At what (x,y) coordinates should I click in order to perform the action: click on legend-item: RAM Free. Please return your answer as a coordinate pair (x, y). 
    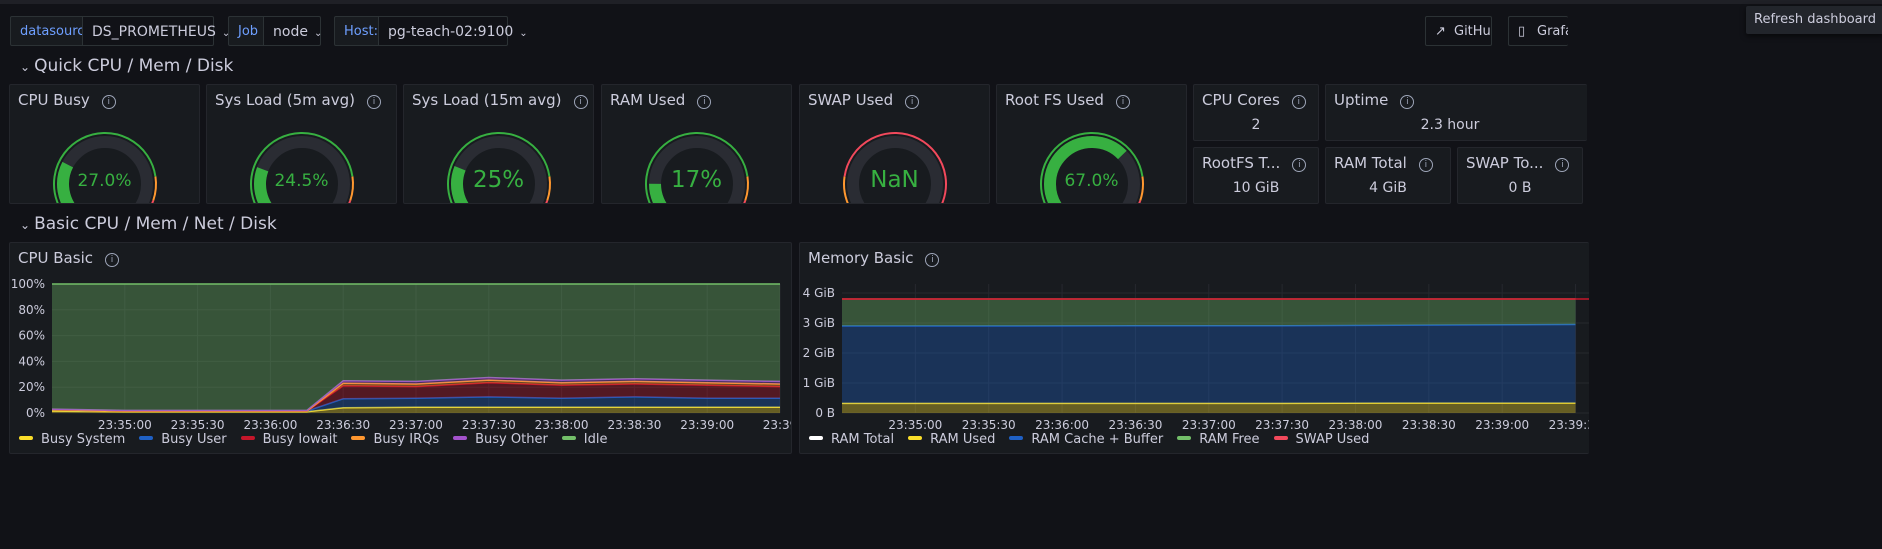
    Looking at the image, I should click on (1218, 439).